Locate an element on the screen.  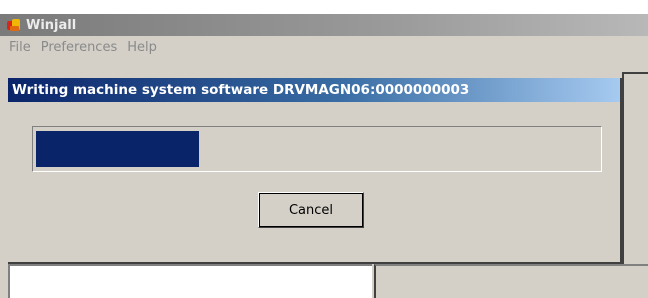
background-panel-edge is located at coordinates (635, 168).